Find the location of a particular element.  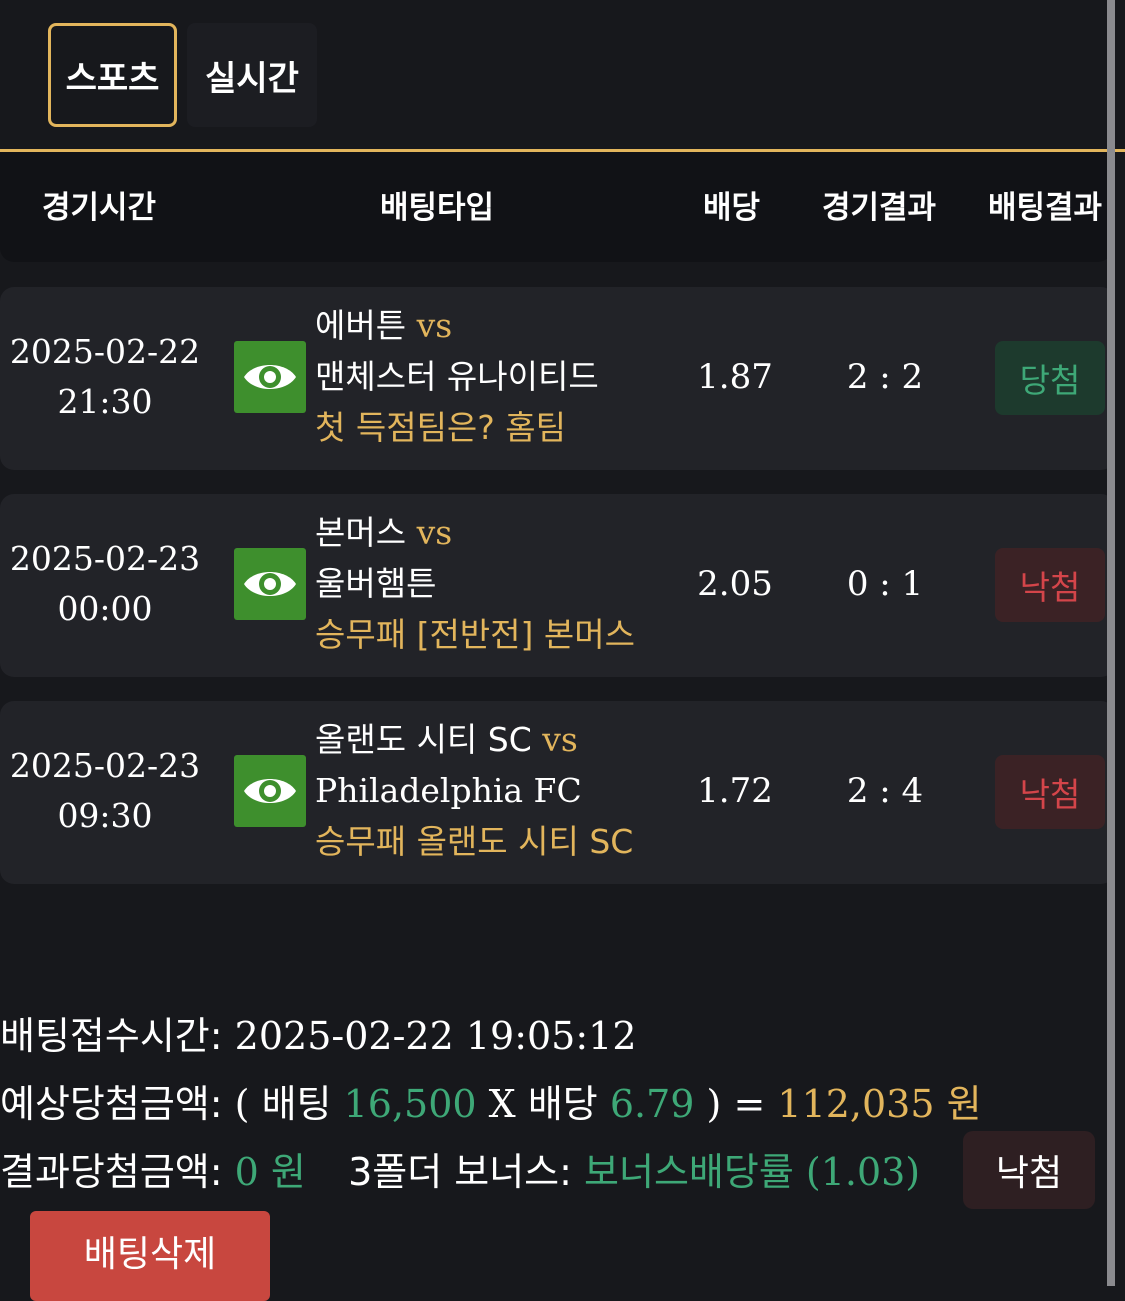

odds-value: 1.72 is located at coordinates (735, 791).